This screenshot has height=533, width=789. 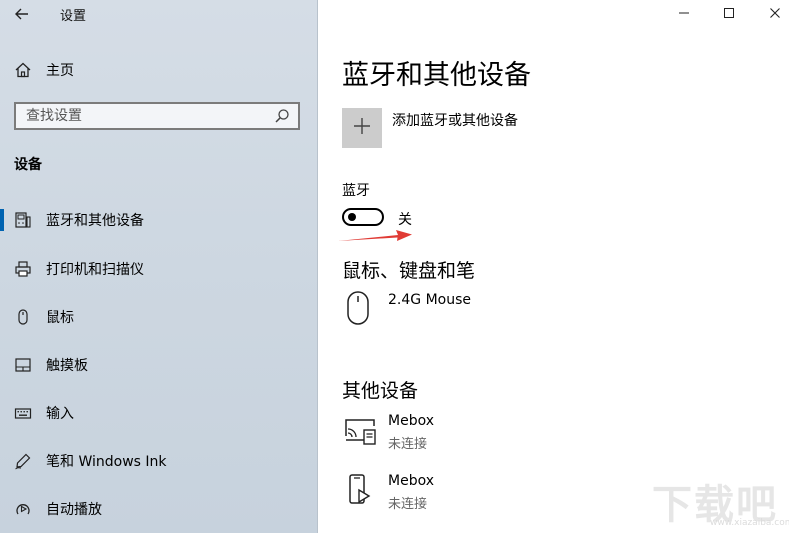 I want to click on sidebar-item-label: 鼠标, so click(x=60, y=318).